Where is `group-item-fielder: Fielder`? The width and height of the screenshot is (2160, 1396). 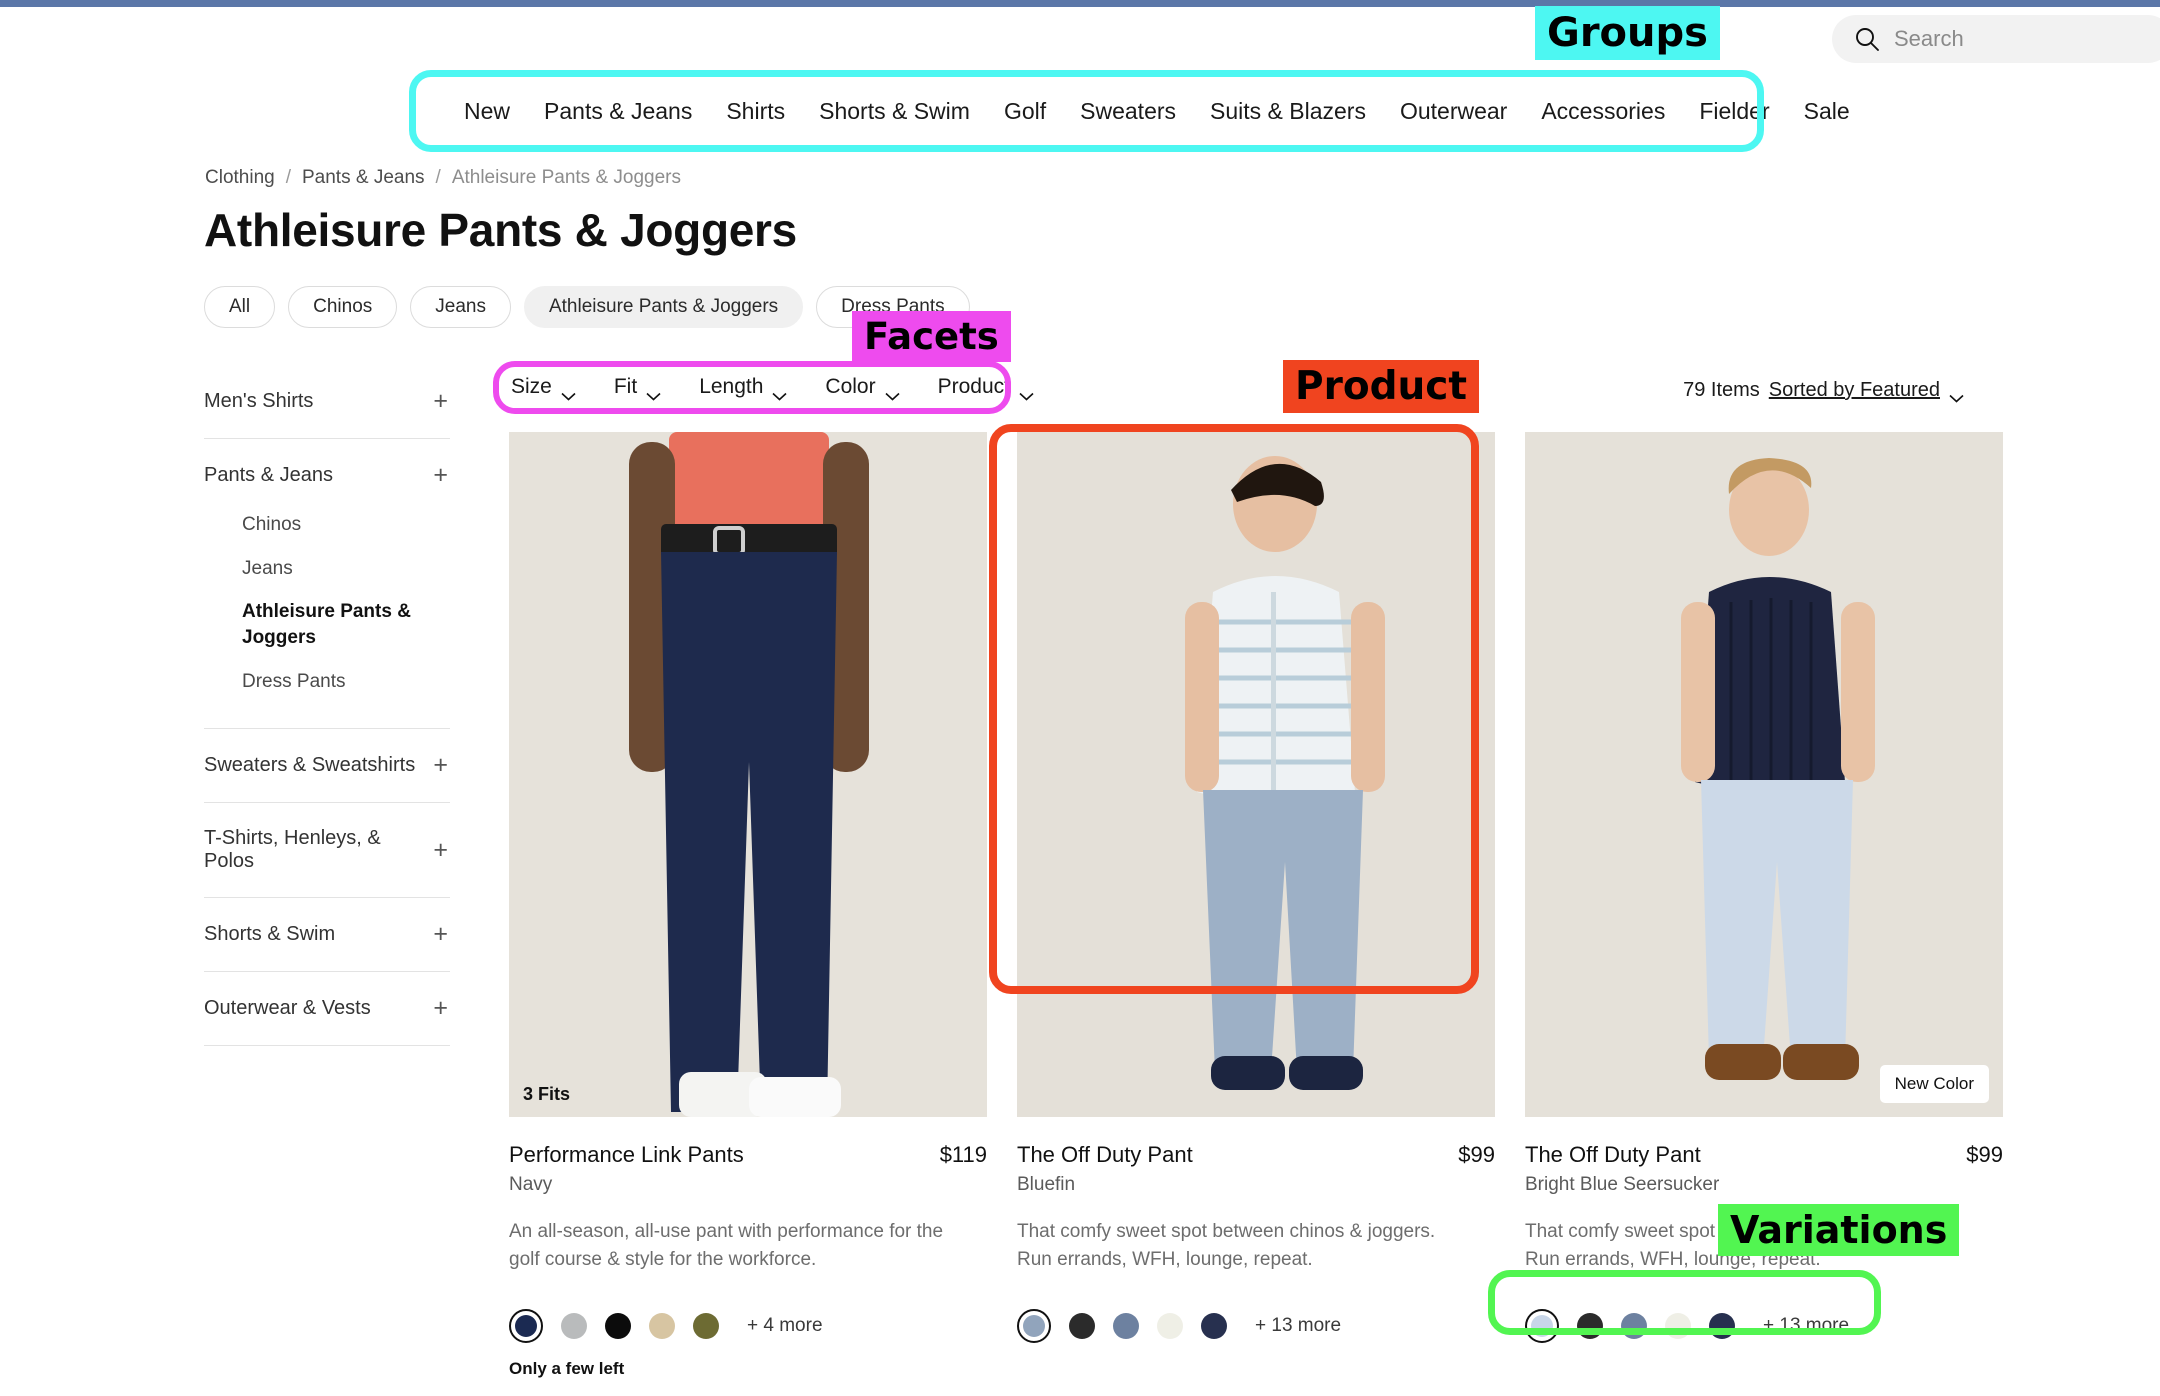 group-item-fielder: Fielder is located at coordinates (1734, 111).